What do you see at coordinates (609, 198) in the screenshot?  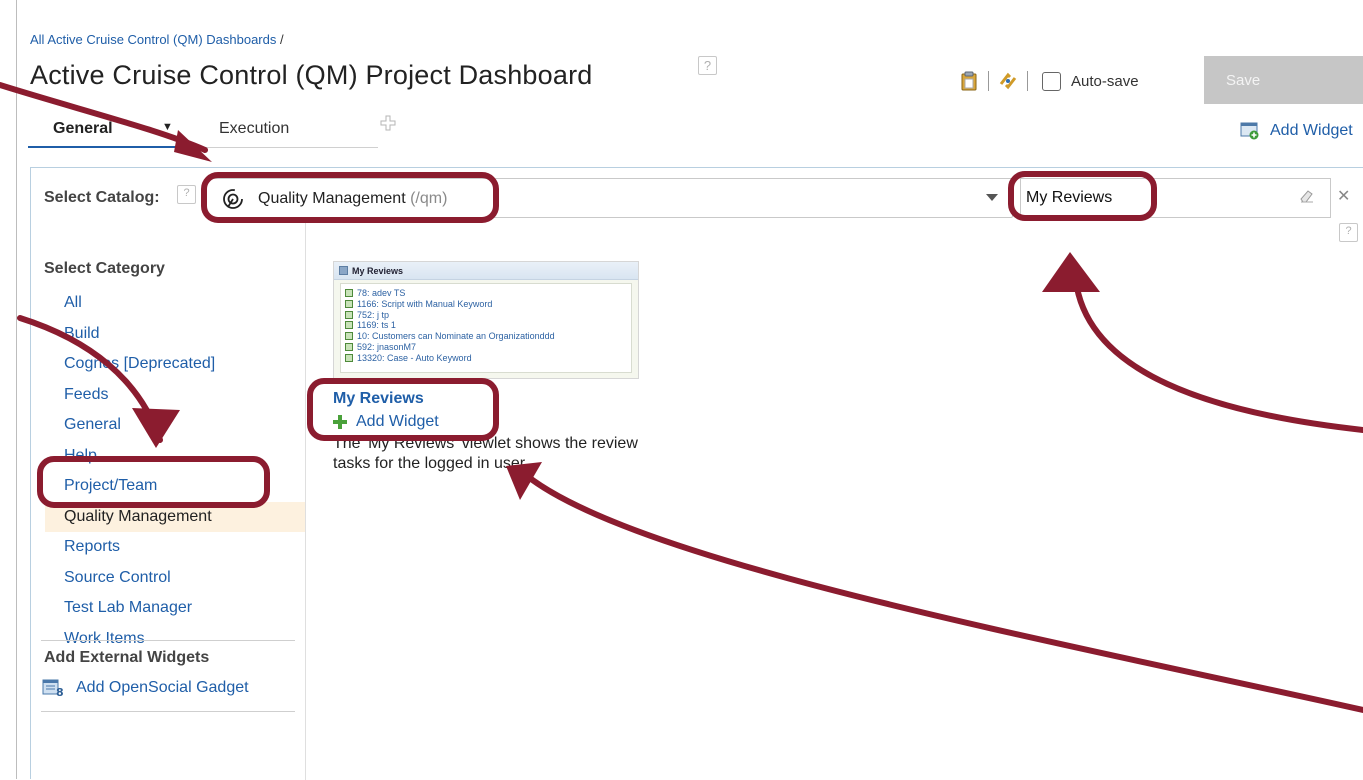 I see `catalog-select: Quality Management (/qm)` at bounding box center [609, 198].